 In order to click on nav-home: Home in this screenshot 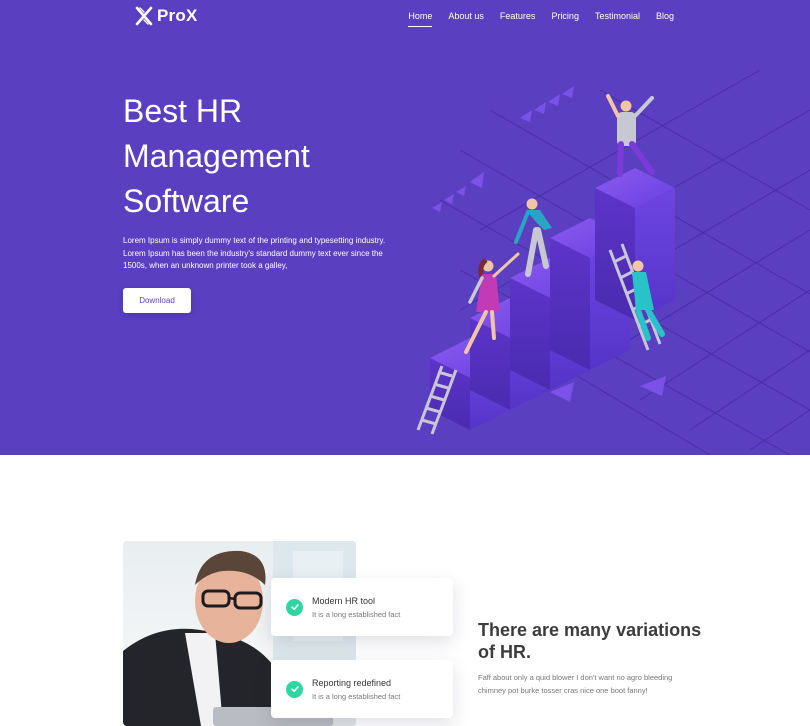, I will do `click(420, 19)`.